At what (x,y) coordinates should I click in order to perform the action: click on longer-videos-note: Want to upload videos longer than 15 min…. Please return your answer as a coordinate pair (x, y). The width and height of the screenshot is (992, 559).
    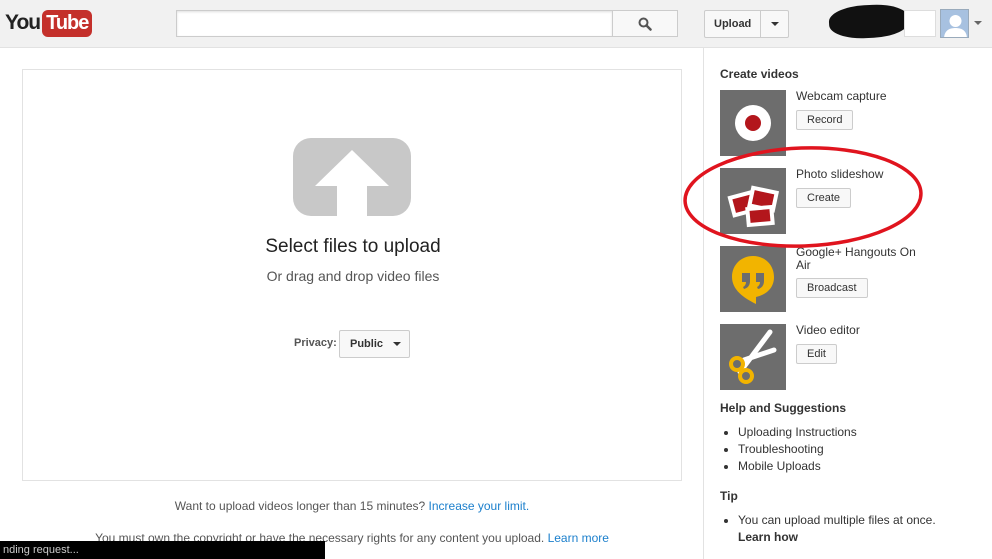
    Looking at the image, I should click on (352, 506).